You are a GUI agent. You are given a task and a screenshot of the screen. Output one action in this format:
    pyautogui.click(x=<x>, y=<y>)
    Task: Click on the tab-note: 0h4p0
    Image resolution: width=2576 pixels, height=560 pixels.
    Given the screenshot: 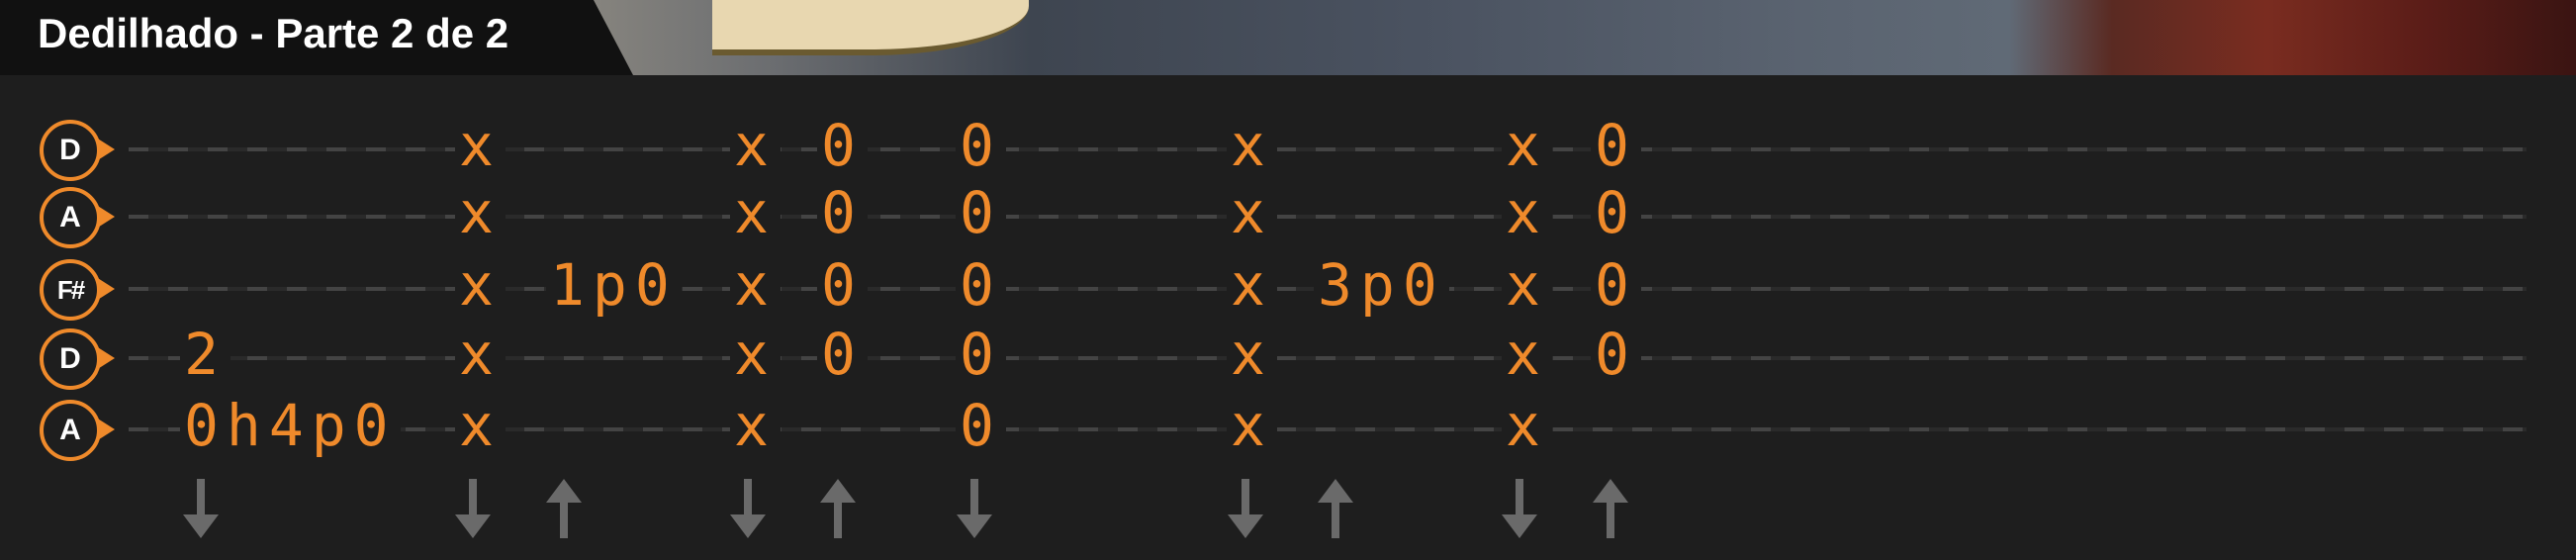 What is the action you would take?
    pyautogui.click(x=290, y=425)
    